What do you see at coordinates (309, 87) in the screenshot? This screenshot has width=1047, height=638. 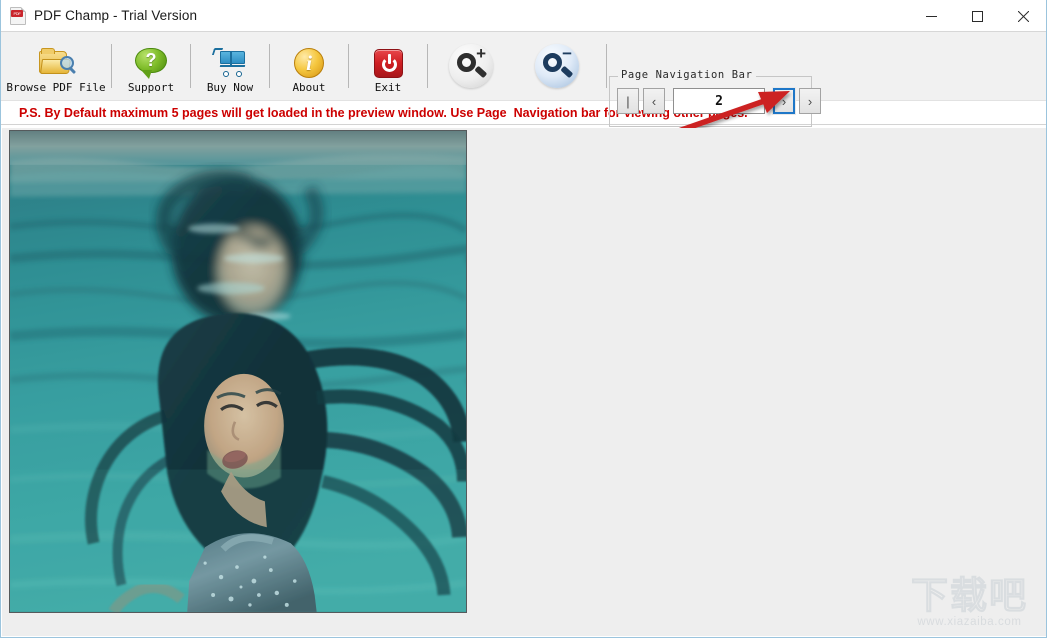 I see `about-label: About` at bounding box center [309, 87].